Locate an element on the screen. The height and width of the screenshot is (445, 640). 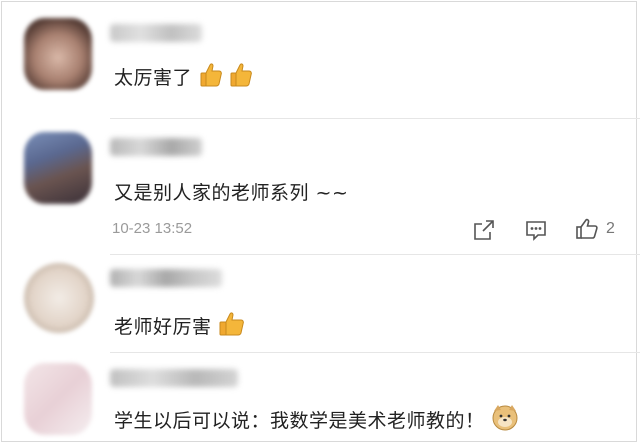
reply-icon is located at coordinates (536, 230).